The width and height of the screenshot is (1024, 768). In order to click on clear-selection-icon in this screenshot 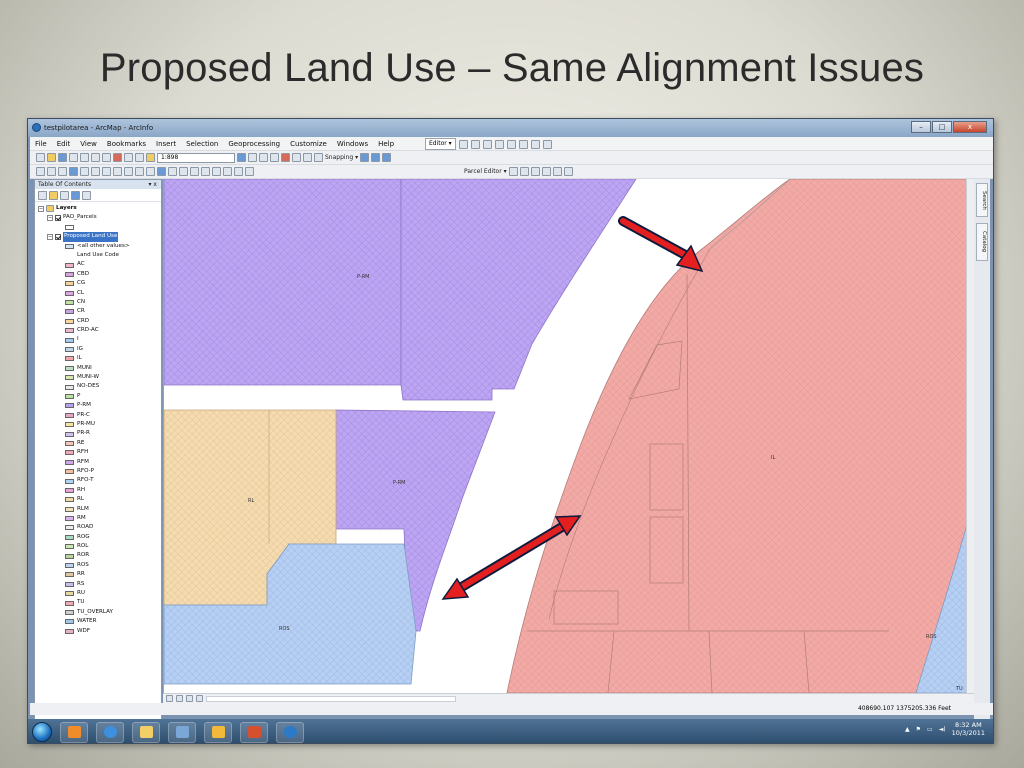, I will do `click(139, 171)`.